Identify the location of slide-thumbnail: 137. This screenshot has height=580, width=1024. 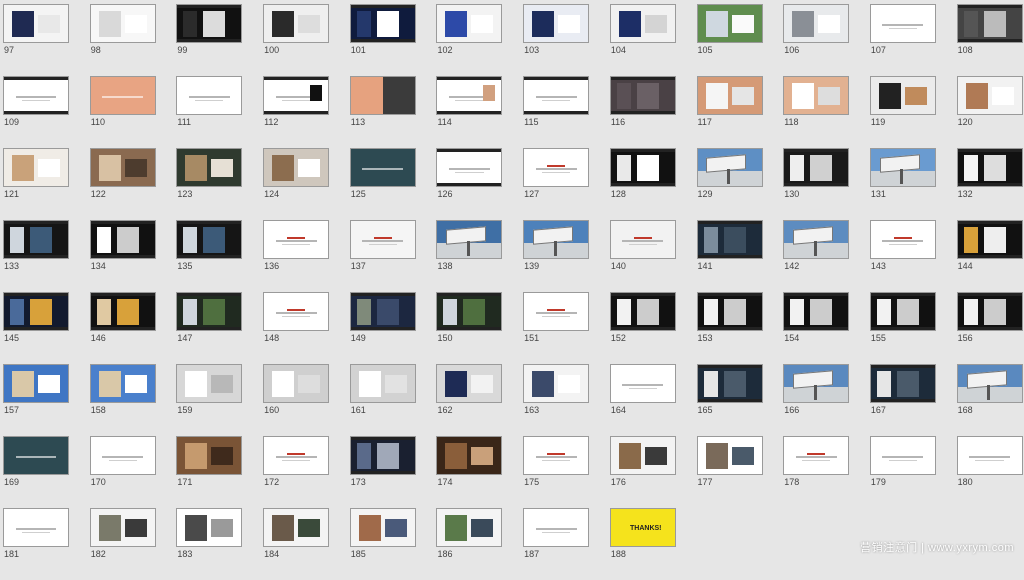
(382, 256).